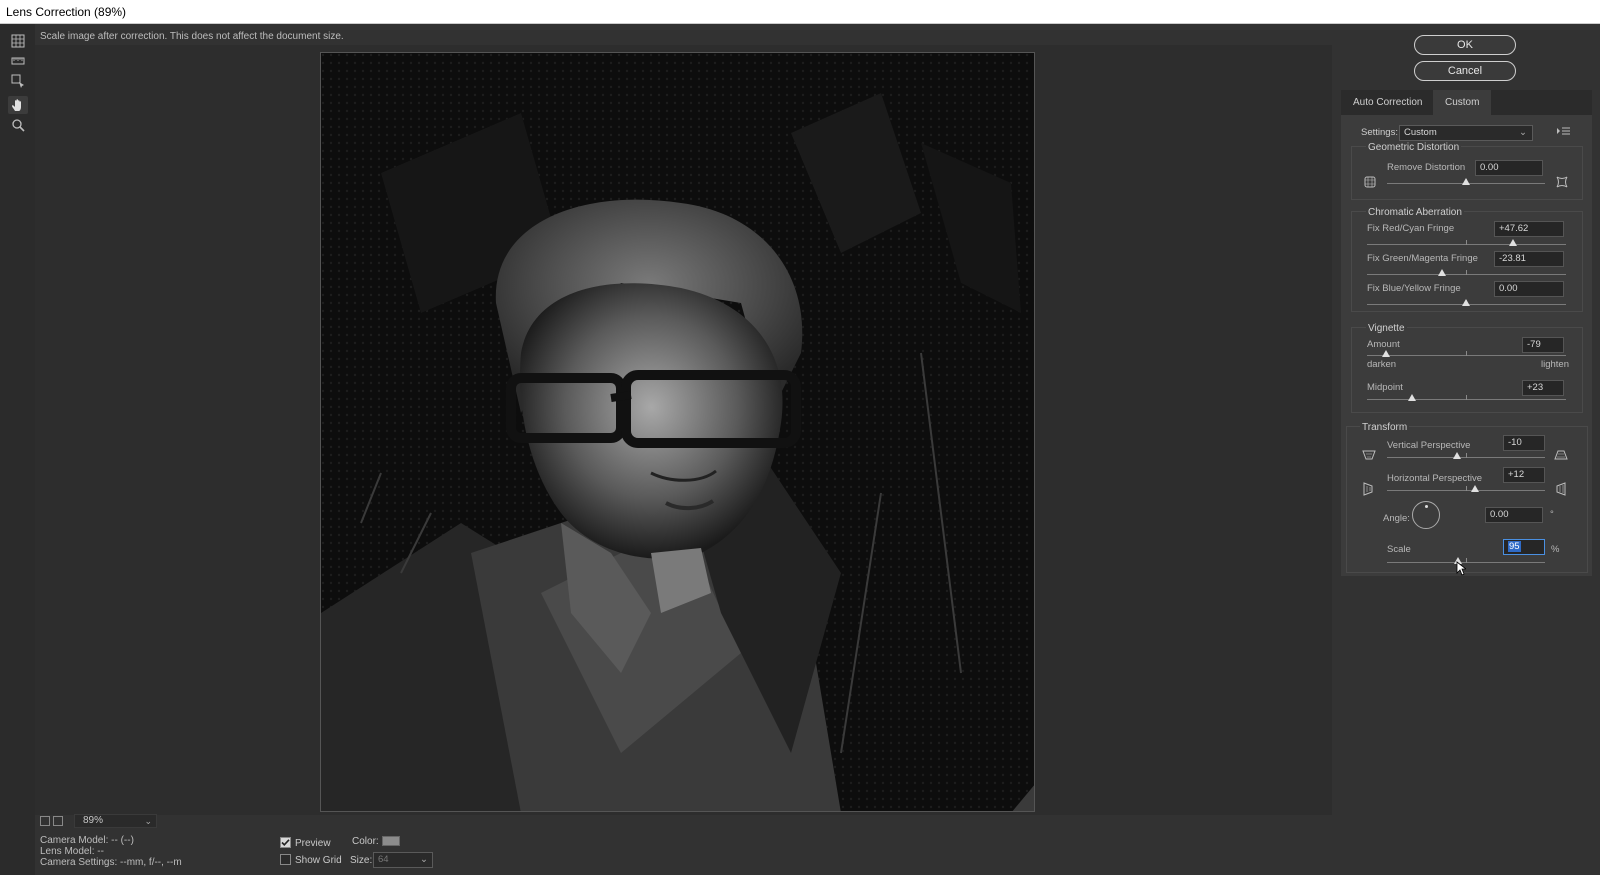  What do you see at coordinates (1529, 259) in the screenshot?
I see `green-magenta-field: -23.81` at bounding box center [1529, 259].